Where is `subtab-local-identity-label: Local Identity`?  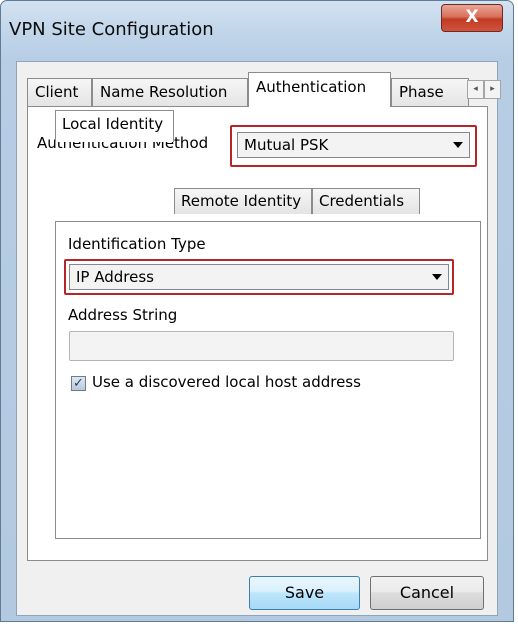
subtab-local-identity-label: Local Identity is located at coordinates (113, 124).